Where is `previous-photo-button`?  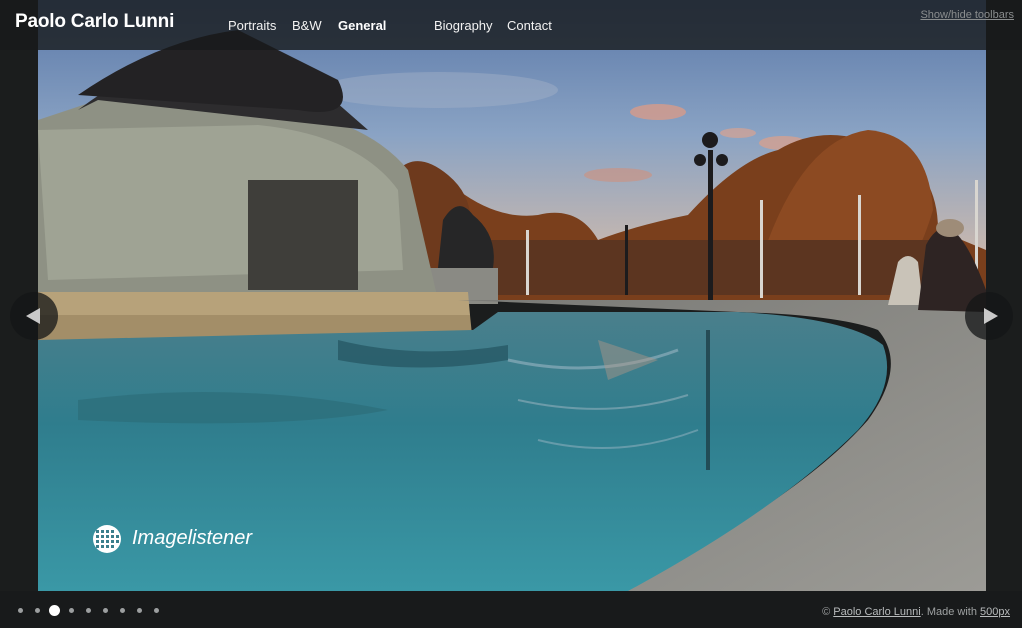 previous-photo-button is located at coordinates (34, 316).